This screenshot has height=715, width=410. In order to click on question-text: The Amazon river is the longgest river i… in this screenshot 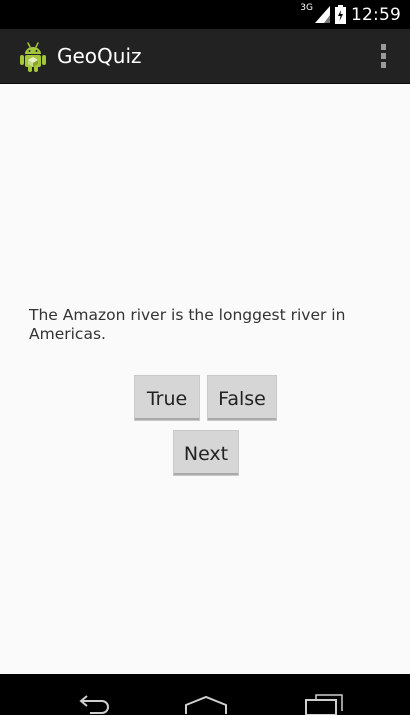, I will do `click(187, 324)`.